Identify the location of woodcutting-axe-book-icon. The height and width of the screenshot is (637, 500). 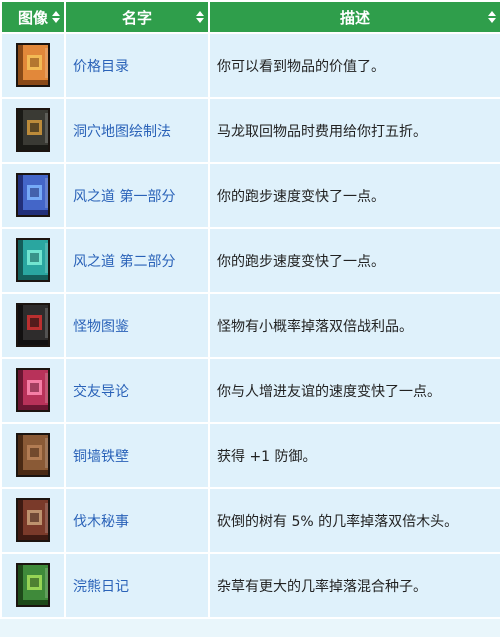
(33, 519).